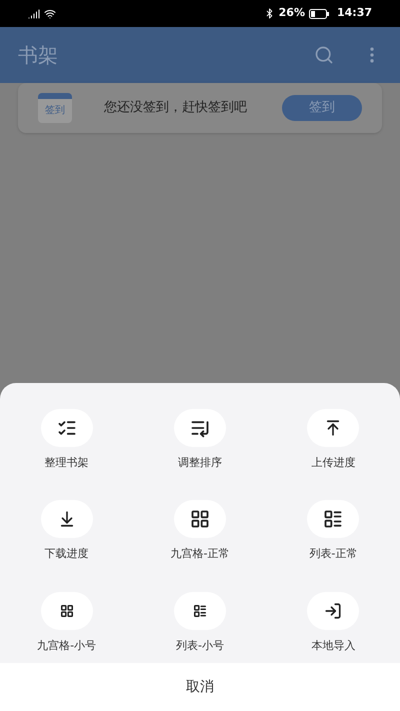  I want to click on menu-option-label: 下载进度, so click(66, 554).